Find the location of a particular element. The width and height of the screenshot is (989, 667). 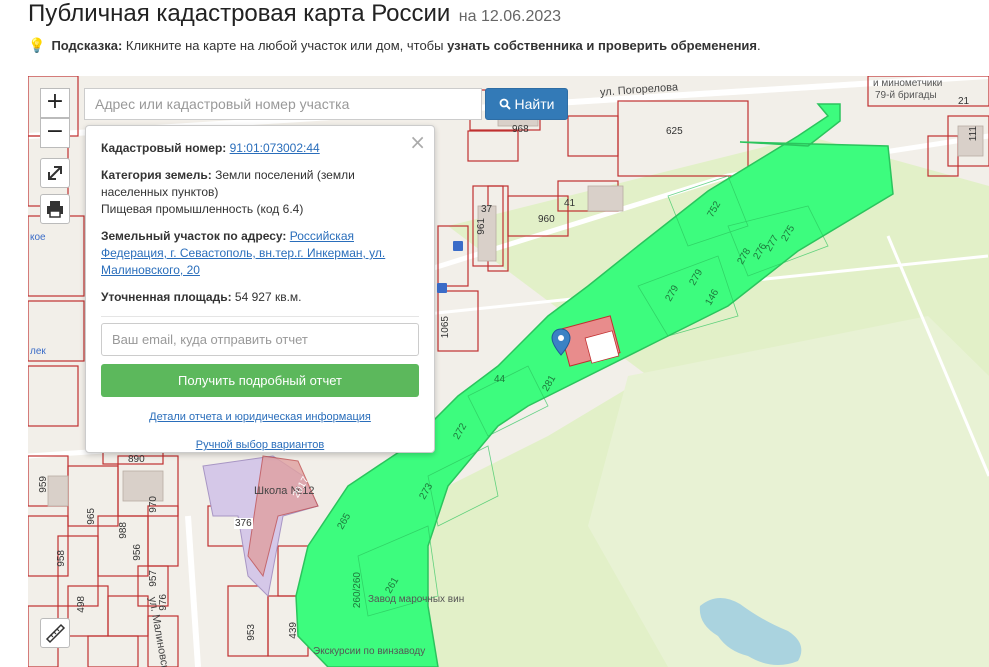

plot-number: 41 is located at coordinates (570, 203).